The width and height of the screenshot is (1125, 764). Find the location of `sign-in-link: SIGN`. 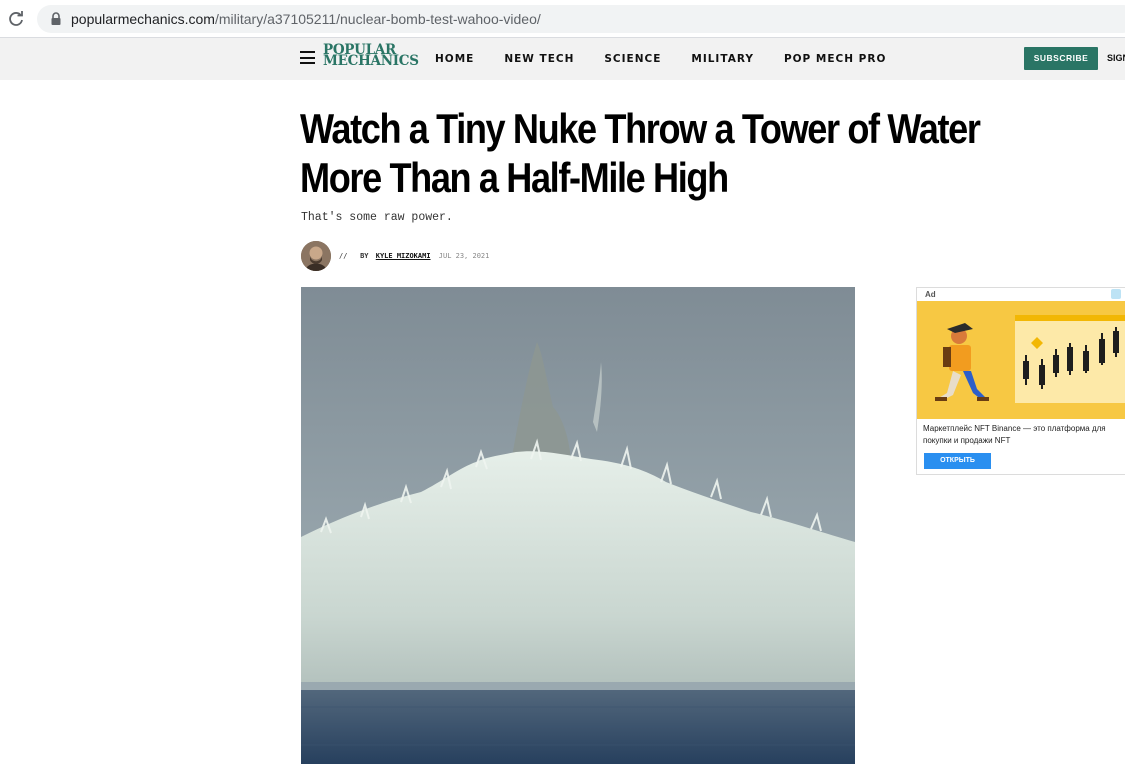

sign-in-link: SIGN is located at coordinates (1116, 58).